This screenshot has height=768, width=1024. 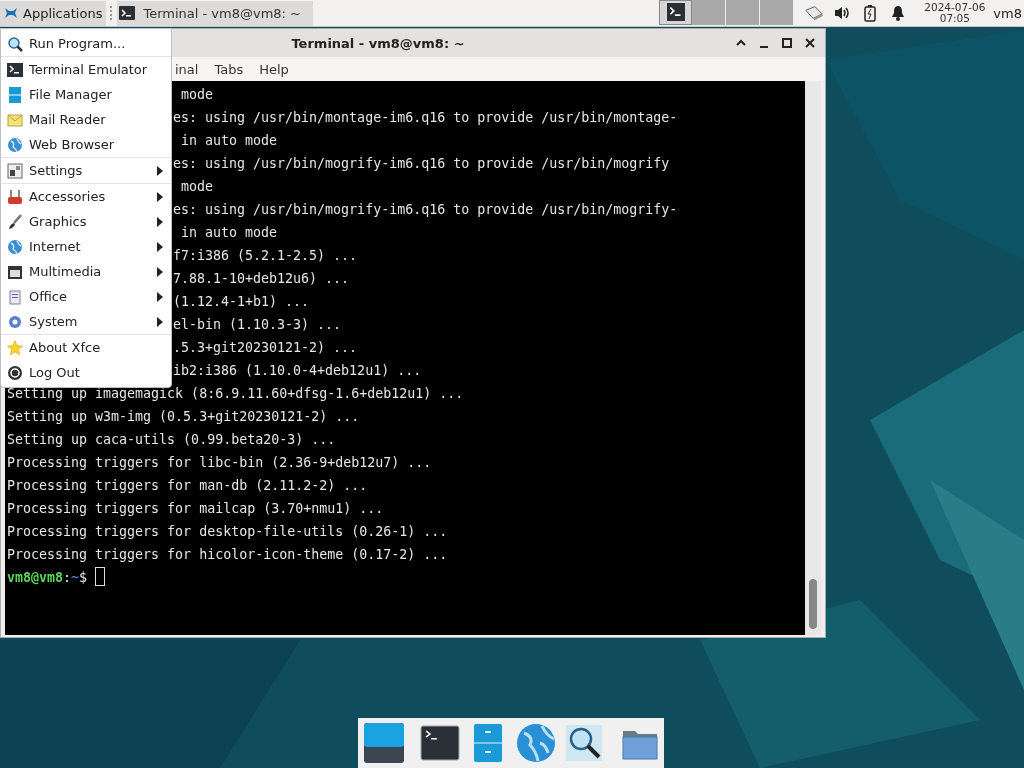 I want to click on menu-item: Multimedia, so click(x=86, y=271).